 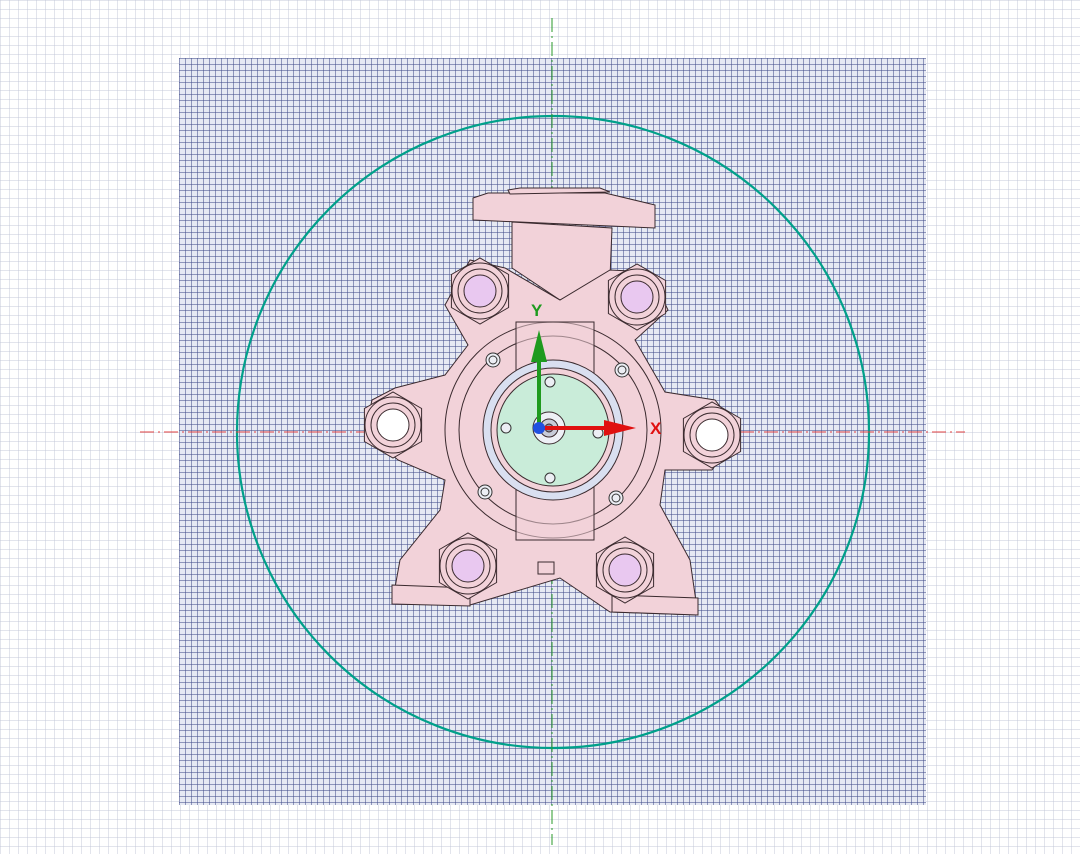 I want to click on top-flange, so click(x=564, y=210).